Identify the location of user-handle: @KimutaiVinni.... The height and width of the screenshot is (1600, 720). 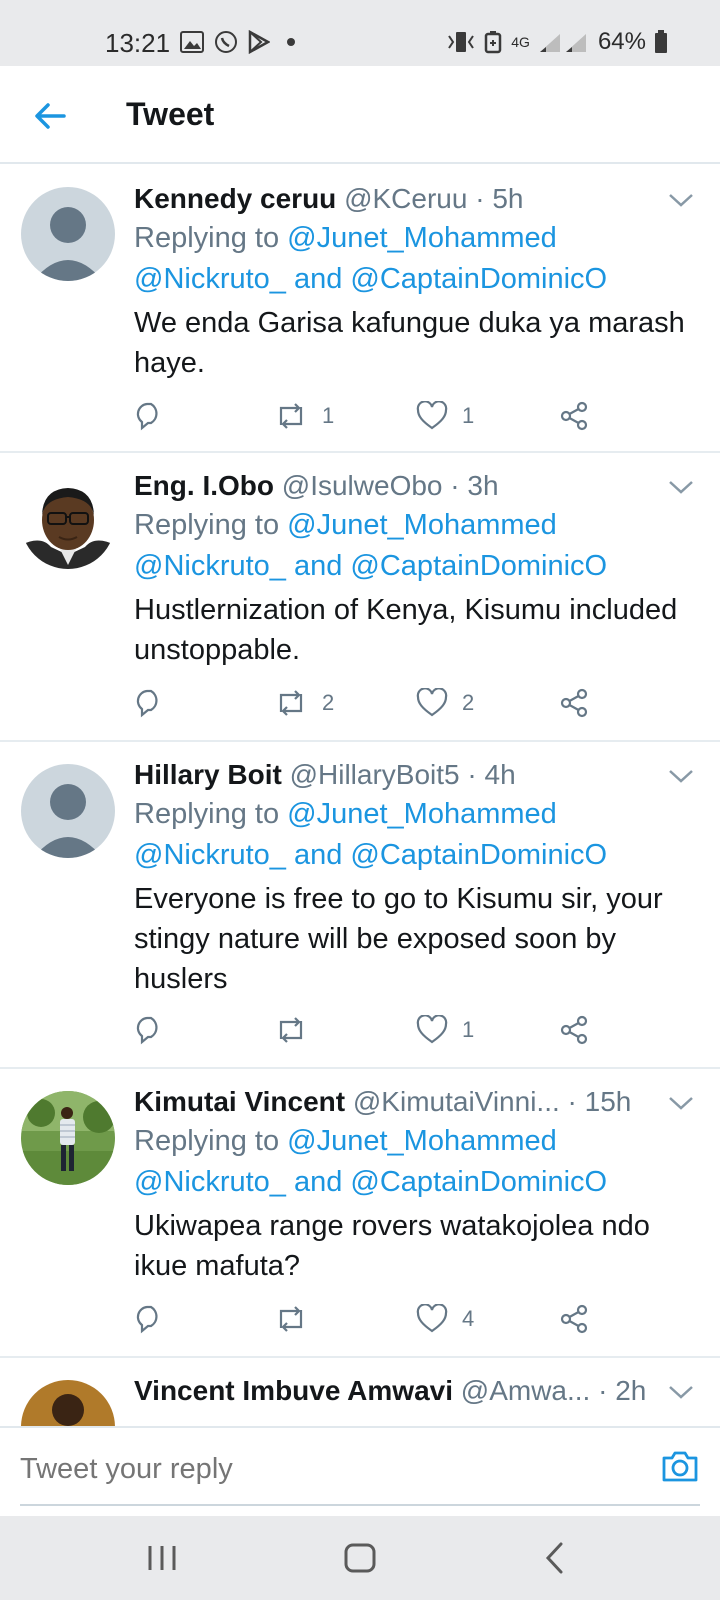
(456, 1101).